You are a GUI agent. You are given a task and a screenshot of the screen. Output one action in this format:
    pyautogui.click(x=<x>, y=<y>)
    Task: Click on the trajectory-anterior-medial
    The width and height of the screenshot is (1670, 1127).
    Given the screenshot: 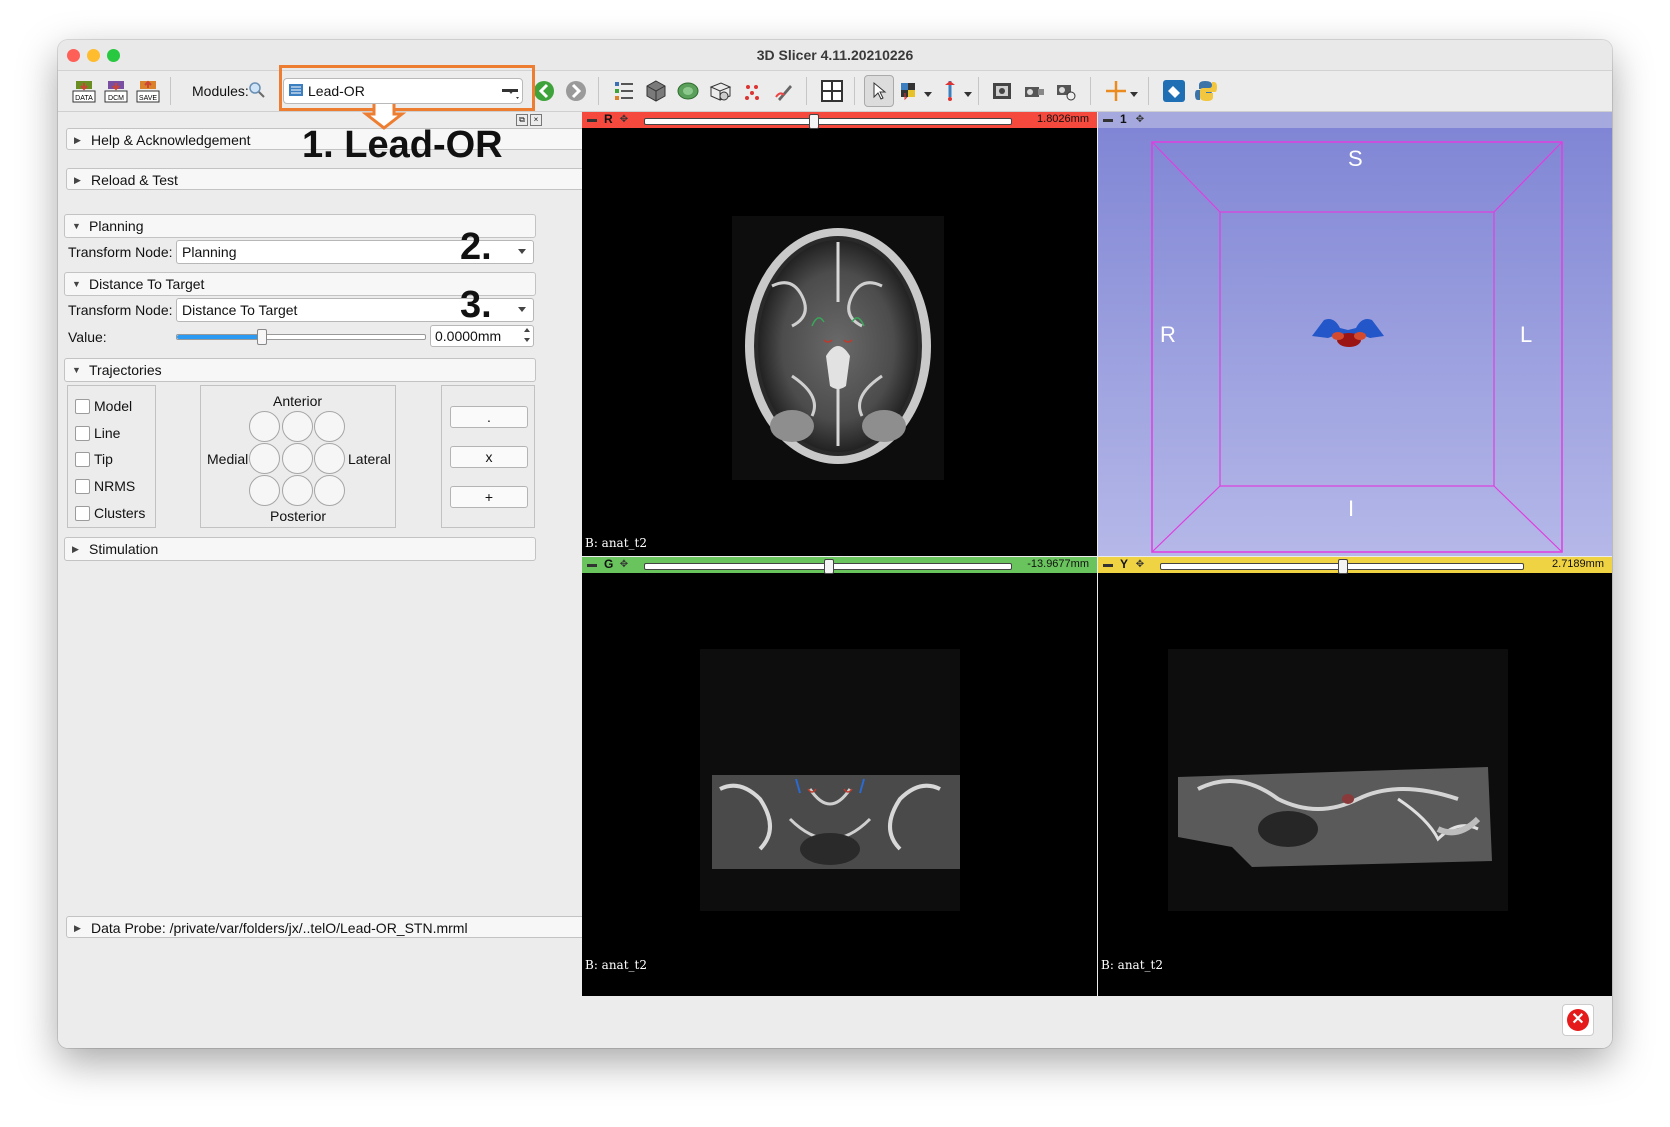 What is the action you would take?
    pyautogui.click(x=264, y=426)
    